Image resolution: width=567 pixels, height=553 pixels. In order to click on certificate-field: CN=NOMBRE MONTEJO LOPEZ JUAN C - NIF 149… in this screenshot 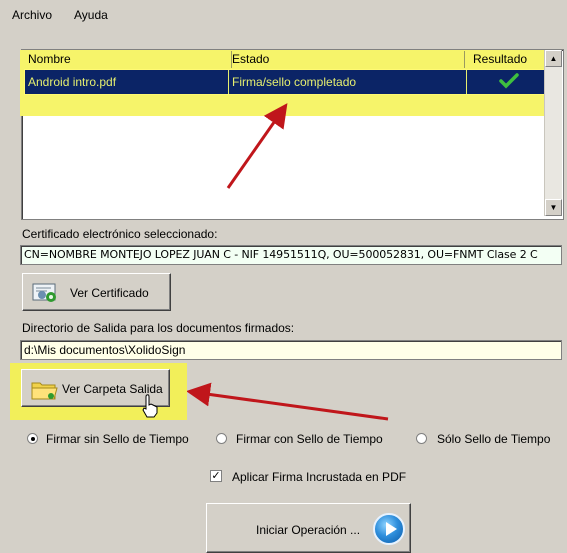, I will do `click(291, 255)`.